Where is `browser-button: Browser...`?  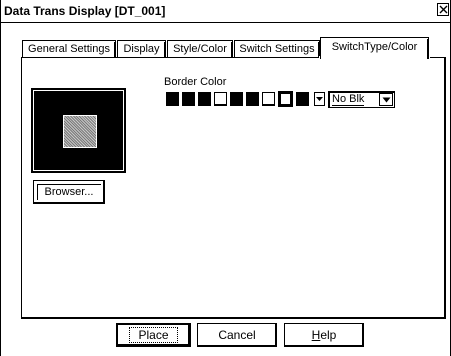
browser-button: Browser... is located at coordinates (69, 192).